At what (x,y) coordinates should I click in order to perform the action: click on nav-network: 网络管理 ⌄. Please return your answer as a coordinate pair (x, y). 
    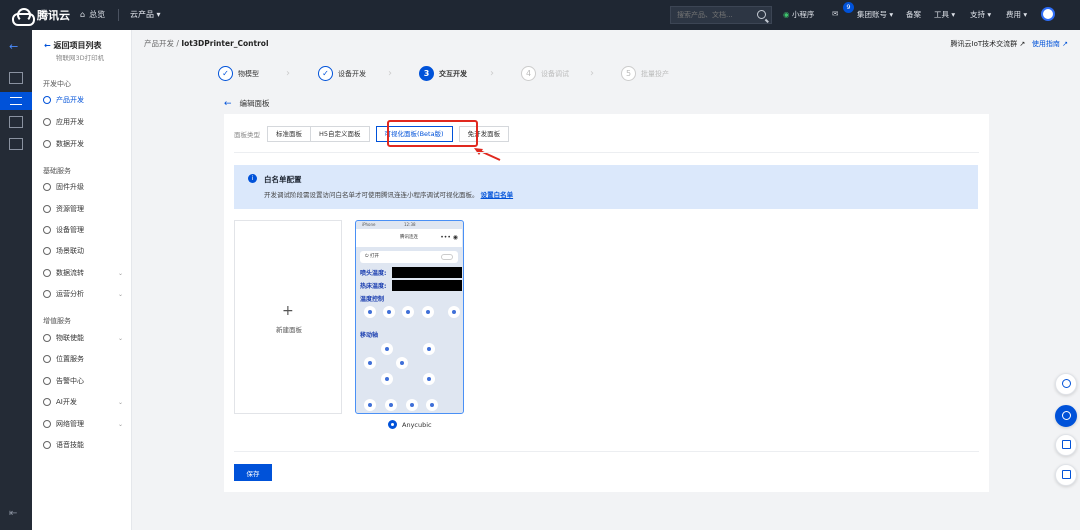
    Looking at the image, I should click on (87, 424).